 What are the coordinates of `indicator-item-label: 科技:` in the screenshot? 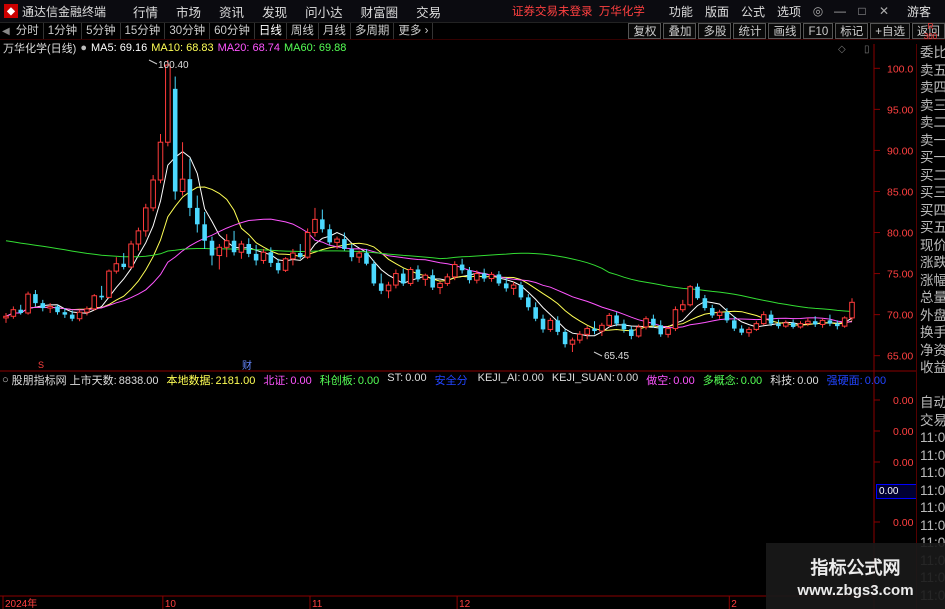 It's located at (783, 381).